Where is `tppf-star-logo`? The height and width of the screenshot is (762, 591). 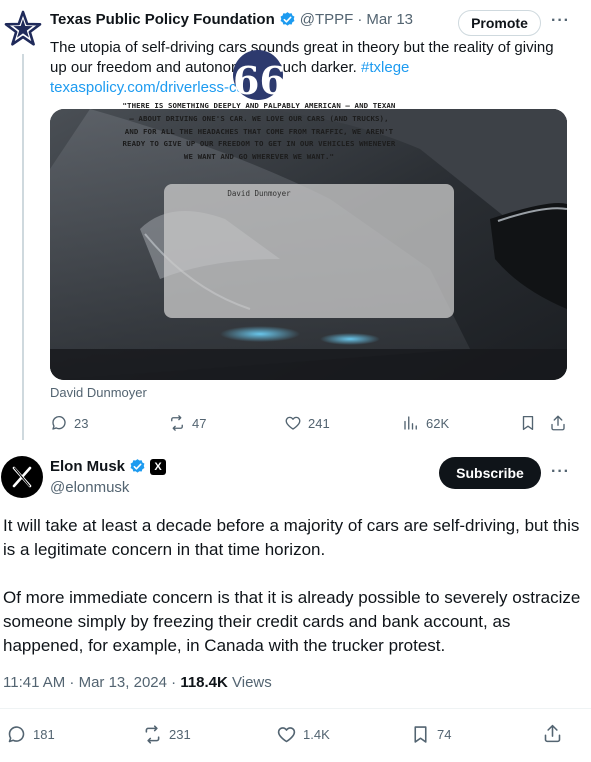 tppf-star-logo is located at coordinates (23, 29).